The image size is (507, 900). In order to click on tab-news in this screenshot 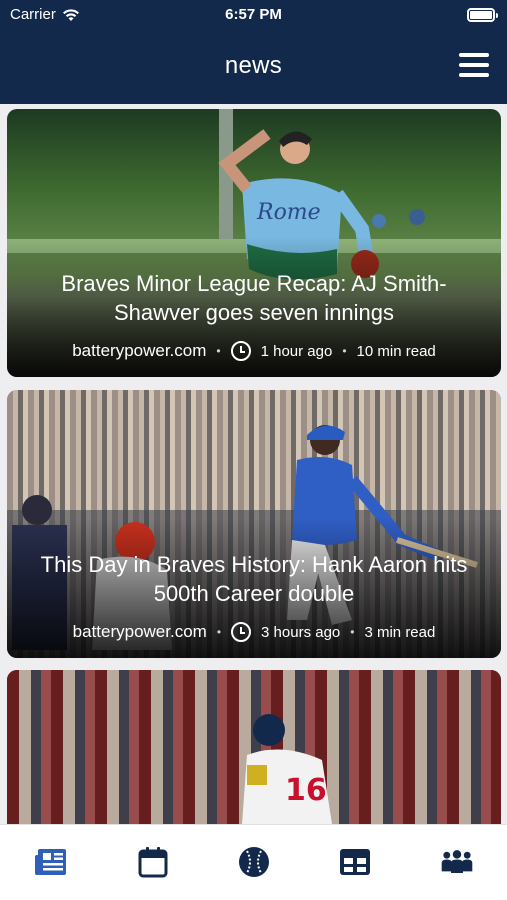, I will do `click(51, 862)`.